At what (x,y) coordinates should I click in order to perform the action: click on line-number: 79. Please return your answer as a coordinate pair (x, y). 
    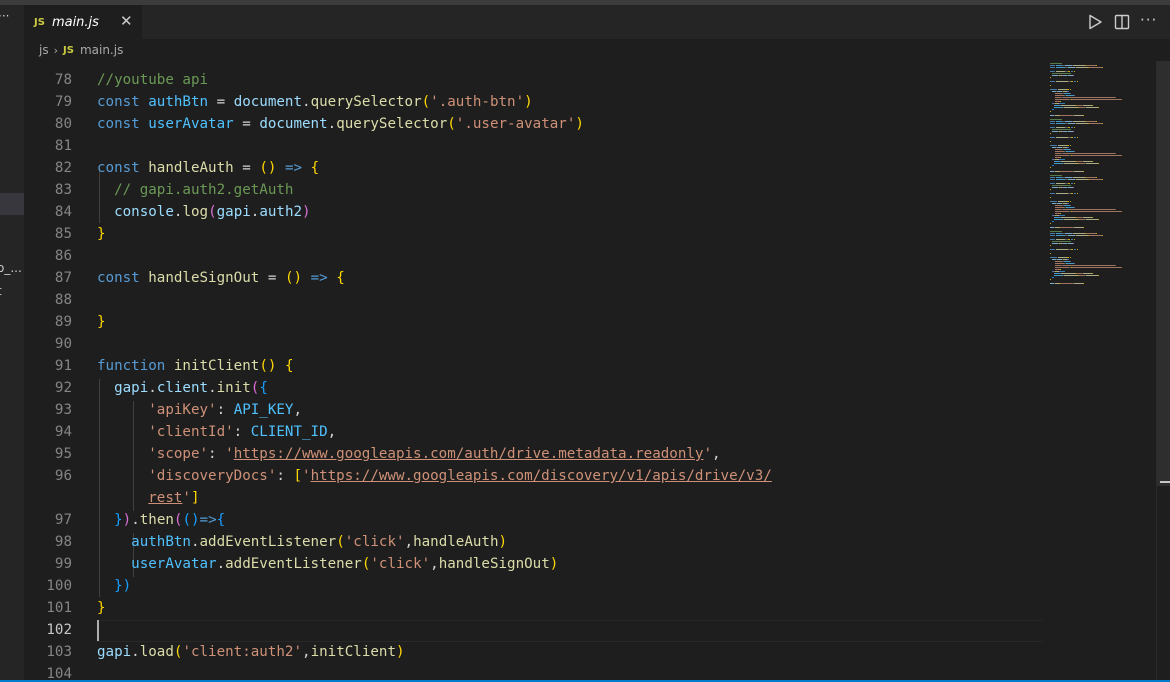
    Looking at the image, I should click on (63, 102).